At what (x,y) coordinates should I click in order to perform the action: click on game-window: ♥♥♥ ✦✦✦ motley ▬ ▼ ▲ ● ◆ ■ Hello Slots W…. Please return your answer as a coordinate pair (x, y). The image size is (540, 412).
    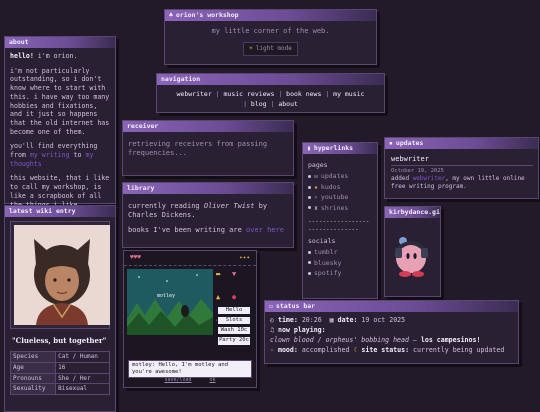
    Looking at the image, I should click on (190, 319).